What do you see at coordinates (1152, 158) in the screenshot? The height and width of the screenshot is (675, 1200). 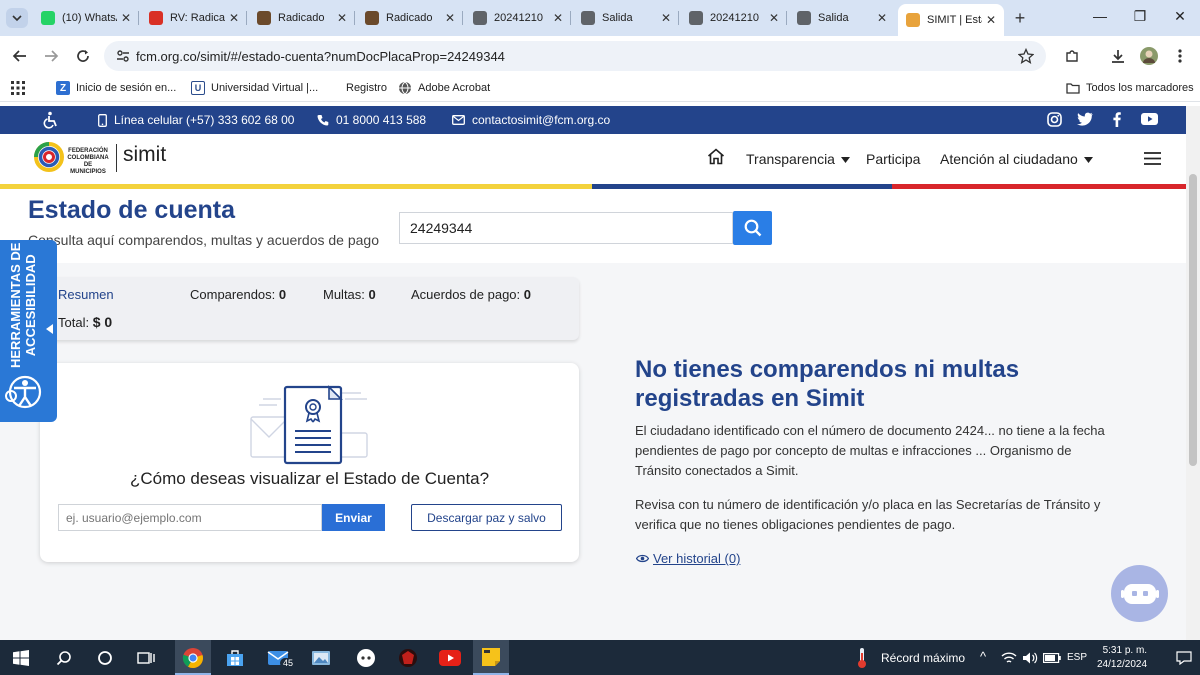 I see `hamburger-menu-button` at bounding box center [1152, 158].